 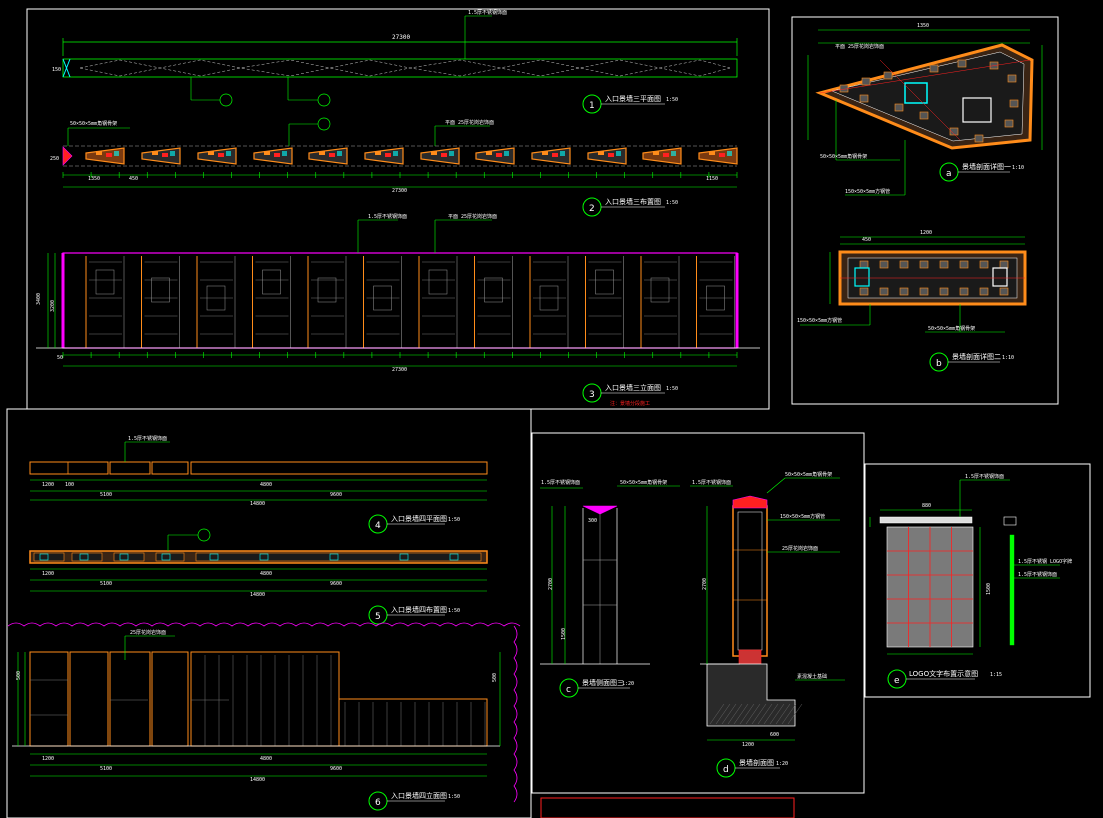 What do you see at coordinates (592, 521) in the screenshot?
I see `dim-c-300: 300` at bounding box center [592, 521].